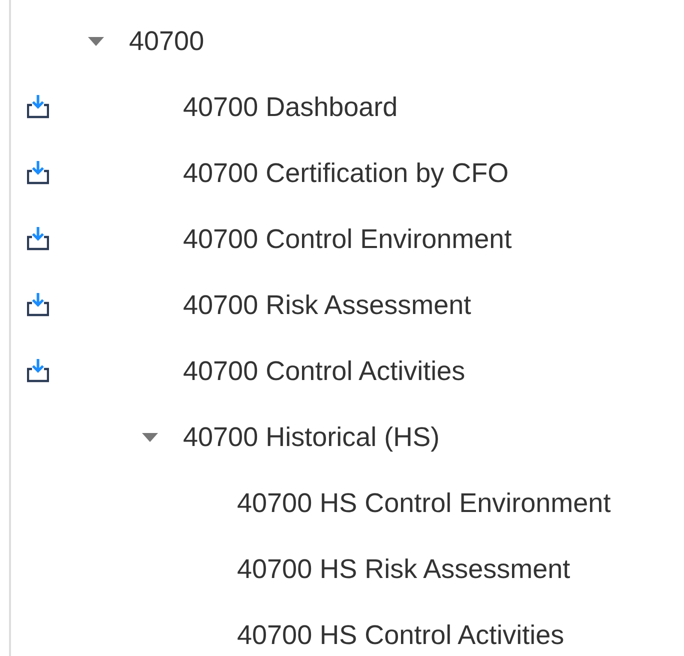  What do you see at coordinates (424, 503) in the screenshot?
I see `report-link: 40700 HS Control Environment` at bounding box center [424, 503].